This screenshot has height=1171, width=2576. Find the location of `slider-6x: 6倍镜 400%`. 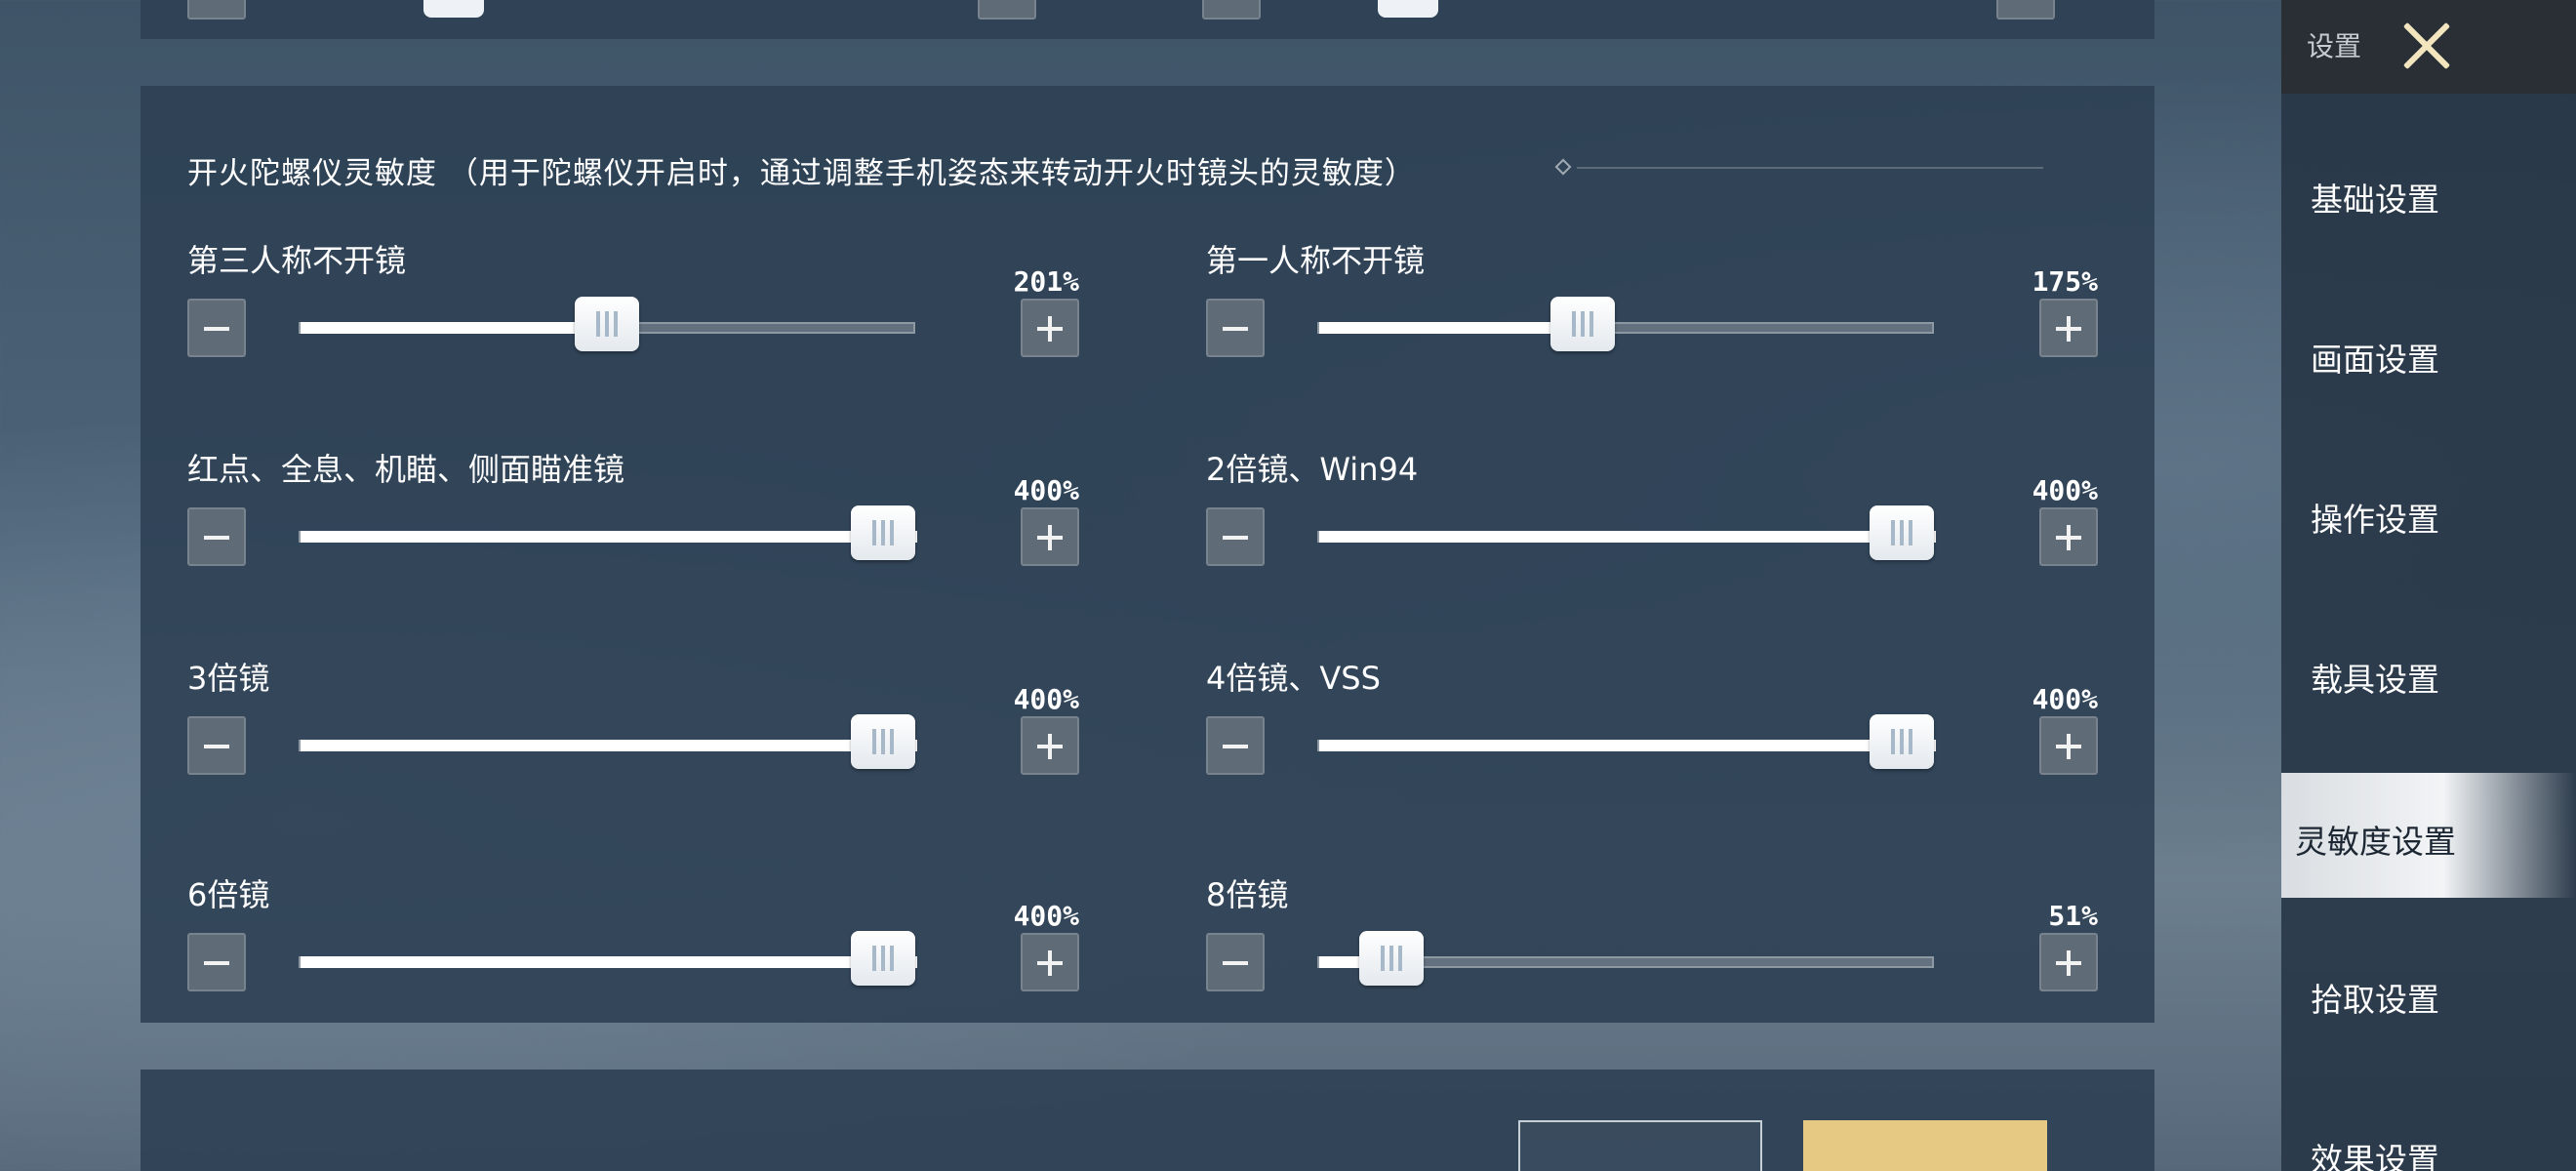

slider-6x: 6倍镜 400% is located at coordinates (633, 938).